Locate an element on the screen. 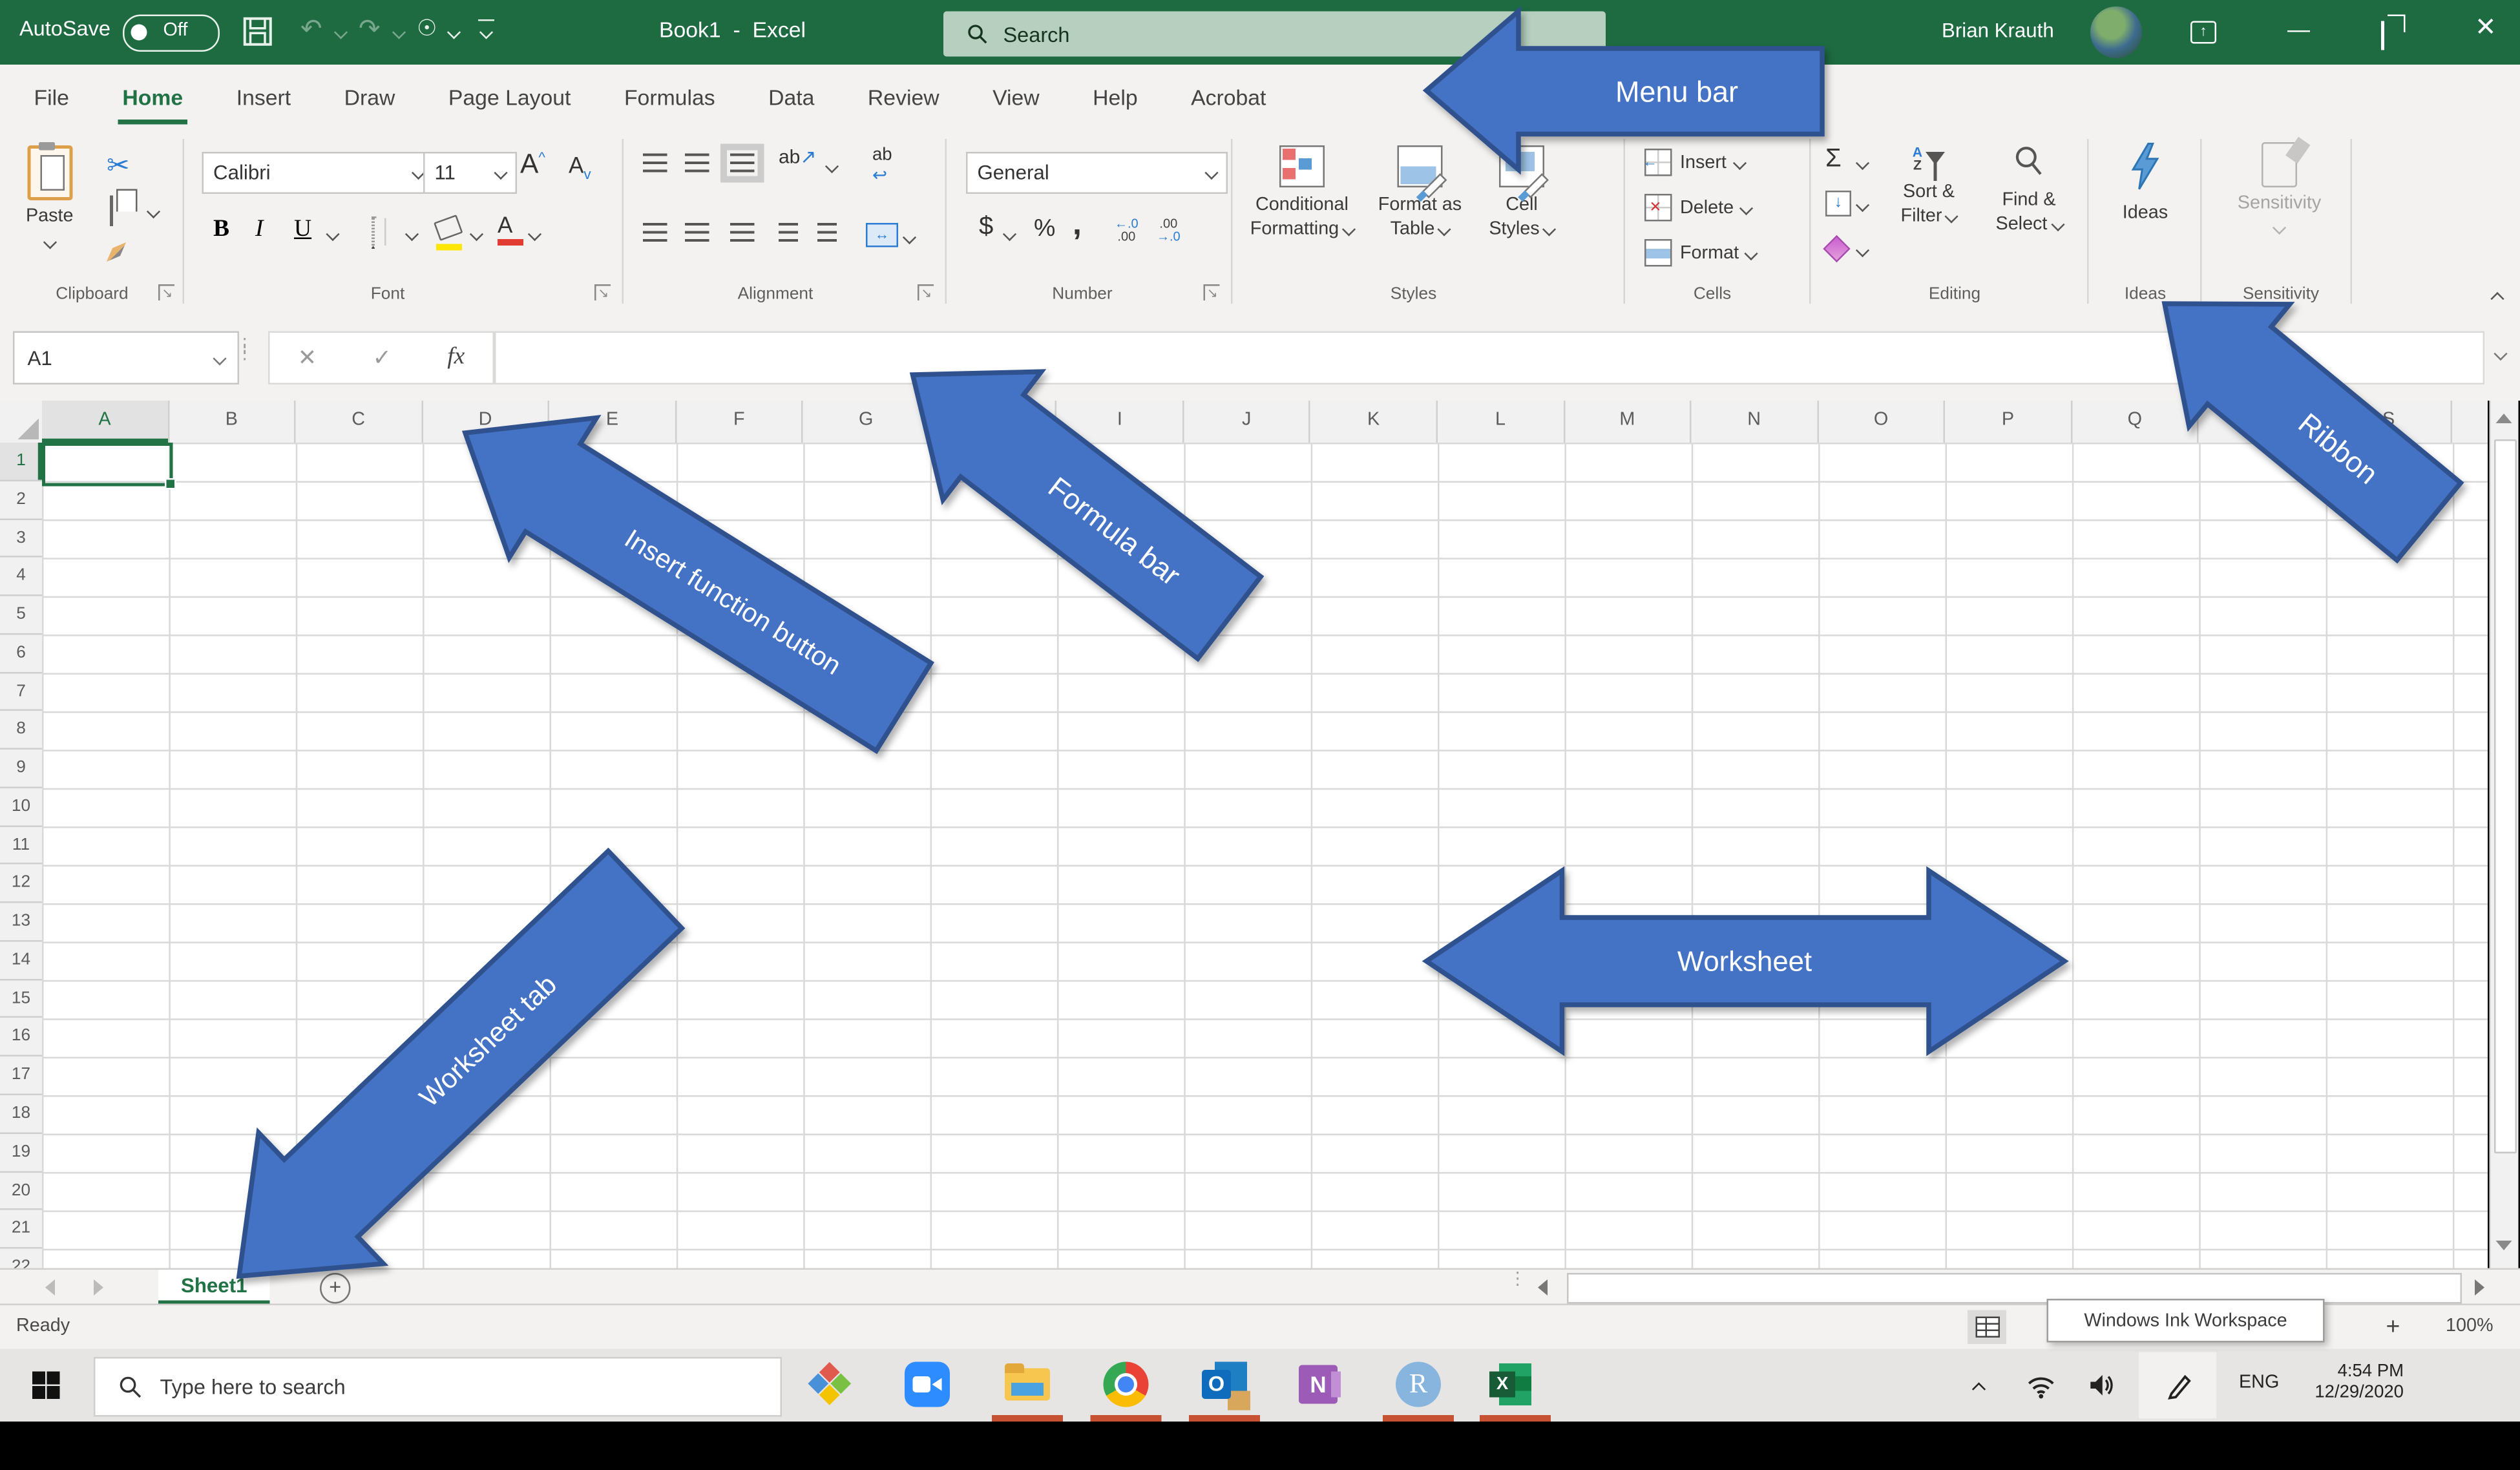 The width and height of the screenshot is (2520, 1470). row-header-13: 13 is located at coordinates (21, 923).